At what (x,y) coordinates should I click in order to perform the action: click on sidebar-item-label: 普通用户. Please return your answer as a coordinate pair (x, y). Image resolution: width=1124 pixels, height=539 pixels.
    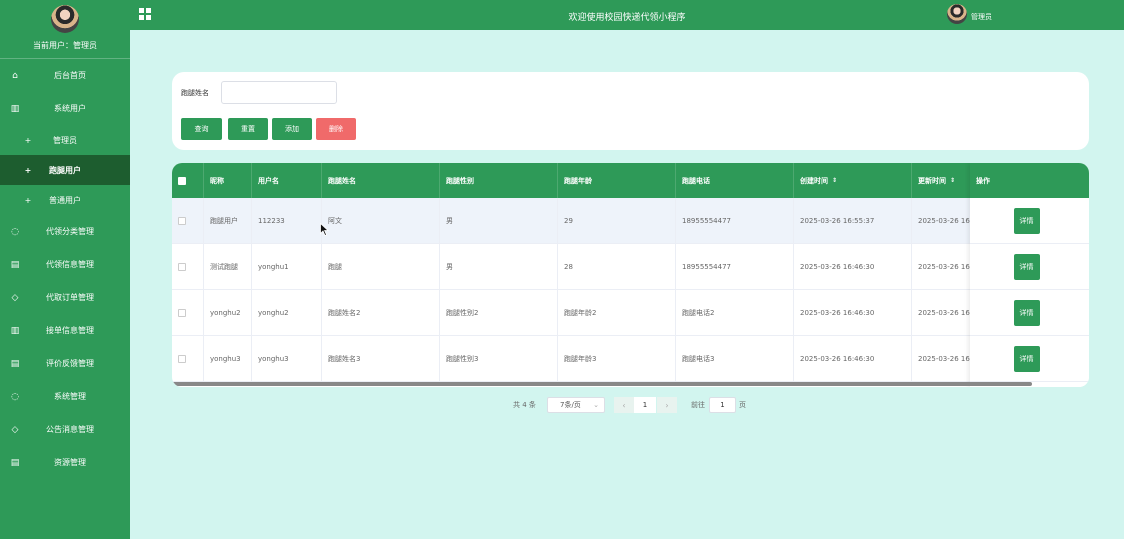
    Looking at the image, I should click on (65, 200).